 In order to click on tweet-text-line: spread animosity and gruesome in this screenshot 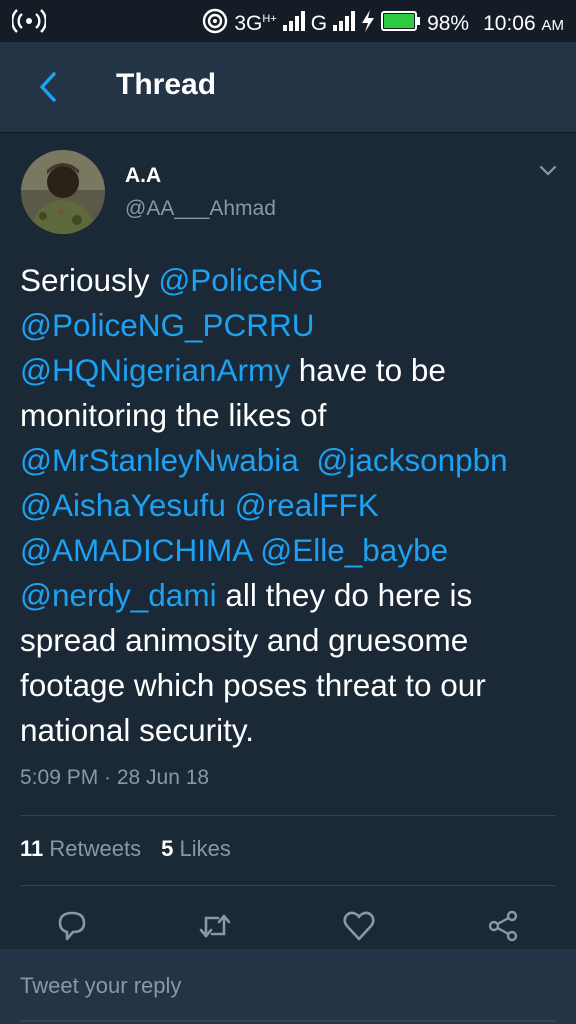, I will do `click(292, 640)`.